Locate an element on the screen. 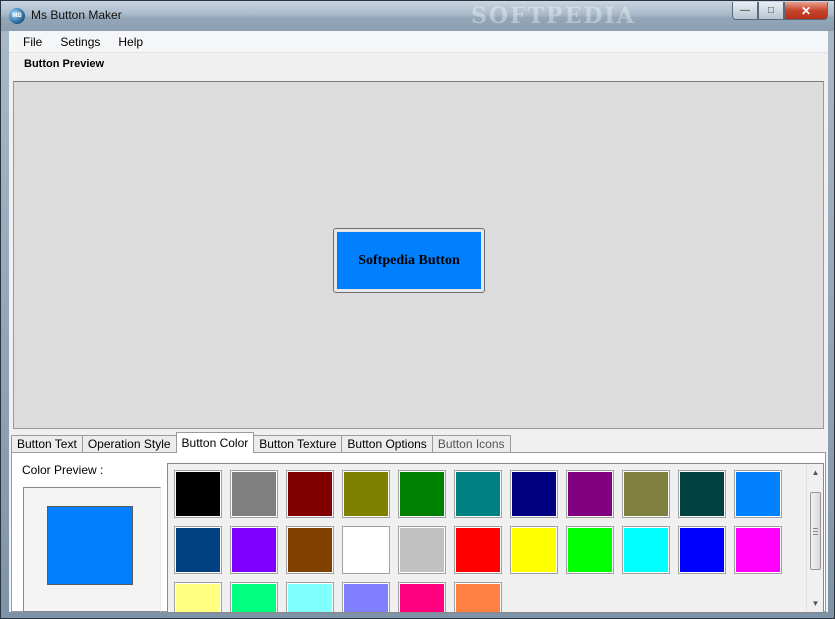 The height and width of the screenshot is (619, 835). button-preview-label: Button Preview is located at coordinates (64, 64).